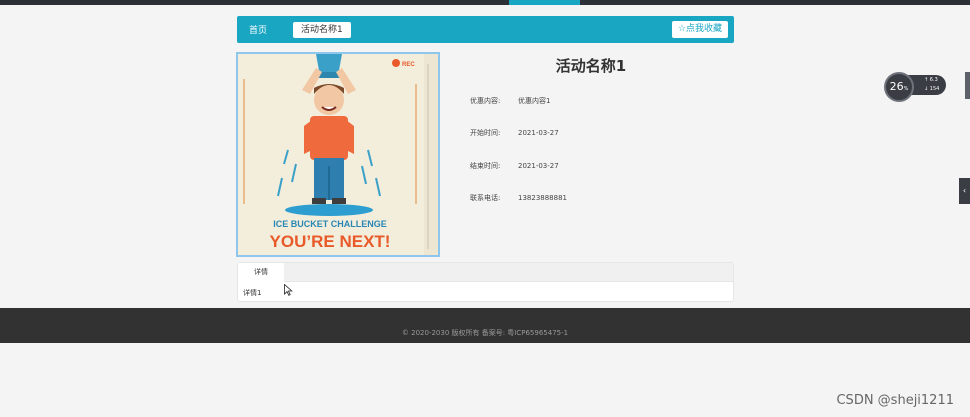 The height and width of the screenshot is (417, 970). Describe the element at coordinates (534, 101) in the screenshot. I see `field-value: 优惠内容1` at that location.